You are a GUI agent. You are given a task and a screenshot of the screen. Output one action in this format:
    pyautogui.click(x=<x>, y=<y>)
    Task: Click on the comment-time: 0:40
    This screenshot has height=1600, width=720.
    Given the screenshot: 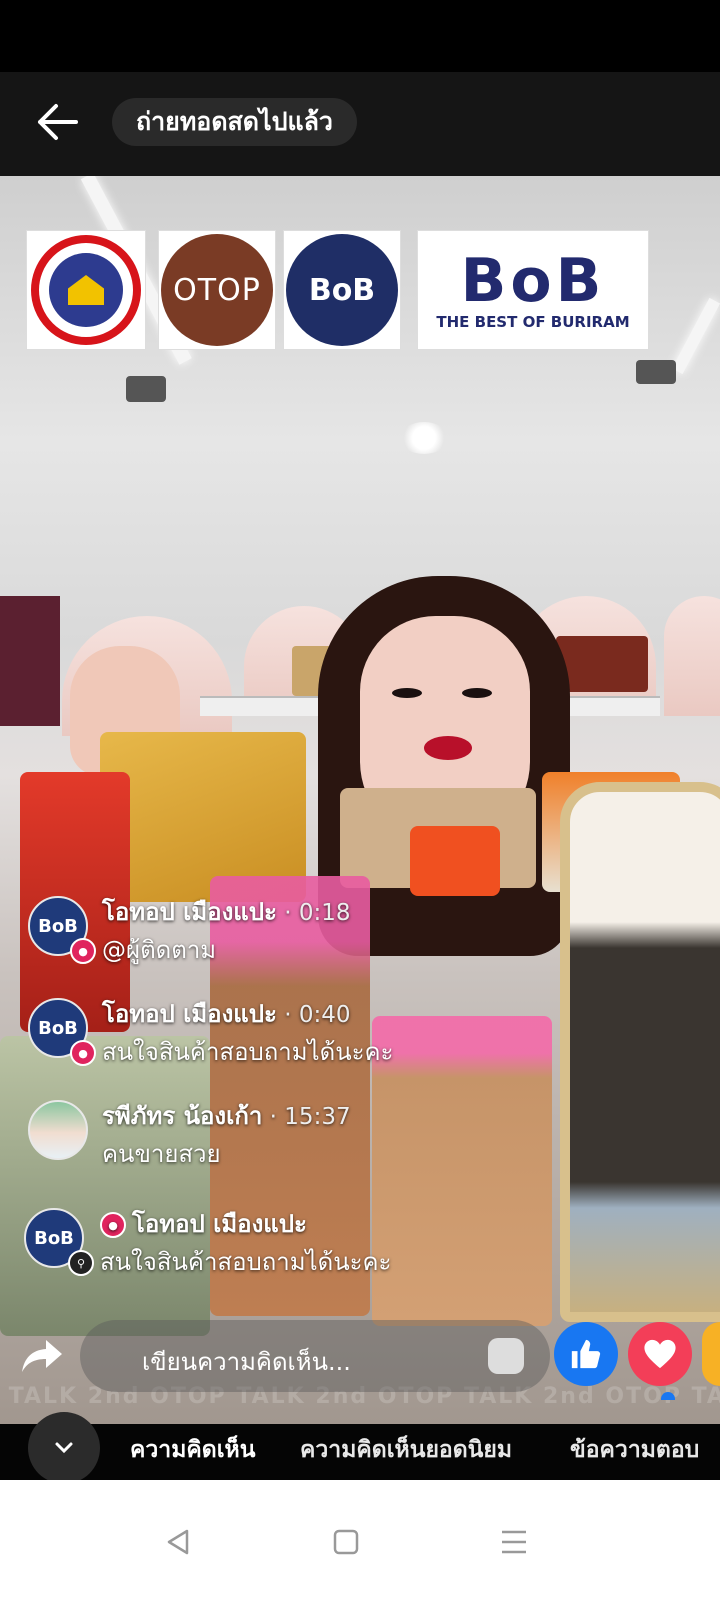 What is the action you would take?
    pyautogui.click(x=325, y=1015)
    